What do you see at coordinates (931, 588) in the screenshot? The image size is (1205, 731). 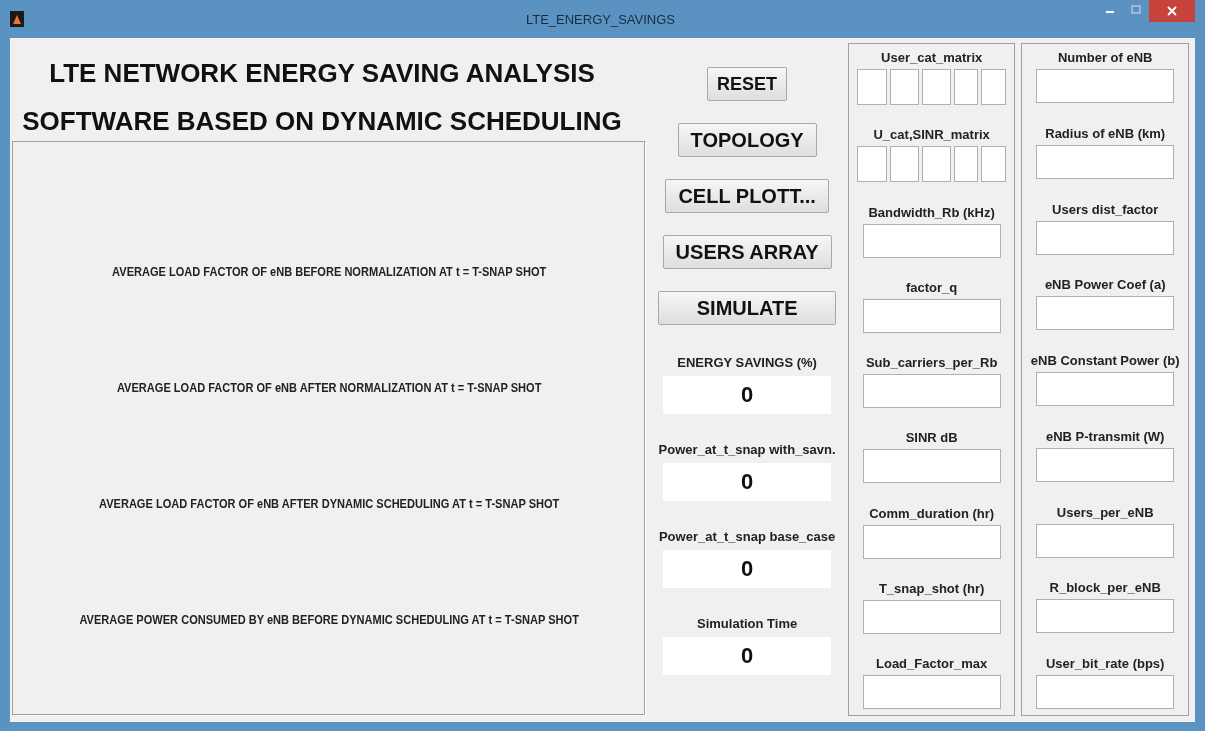 I see `field-label: T_snap_shot (hr)` at bounding box center [931, 588].